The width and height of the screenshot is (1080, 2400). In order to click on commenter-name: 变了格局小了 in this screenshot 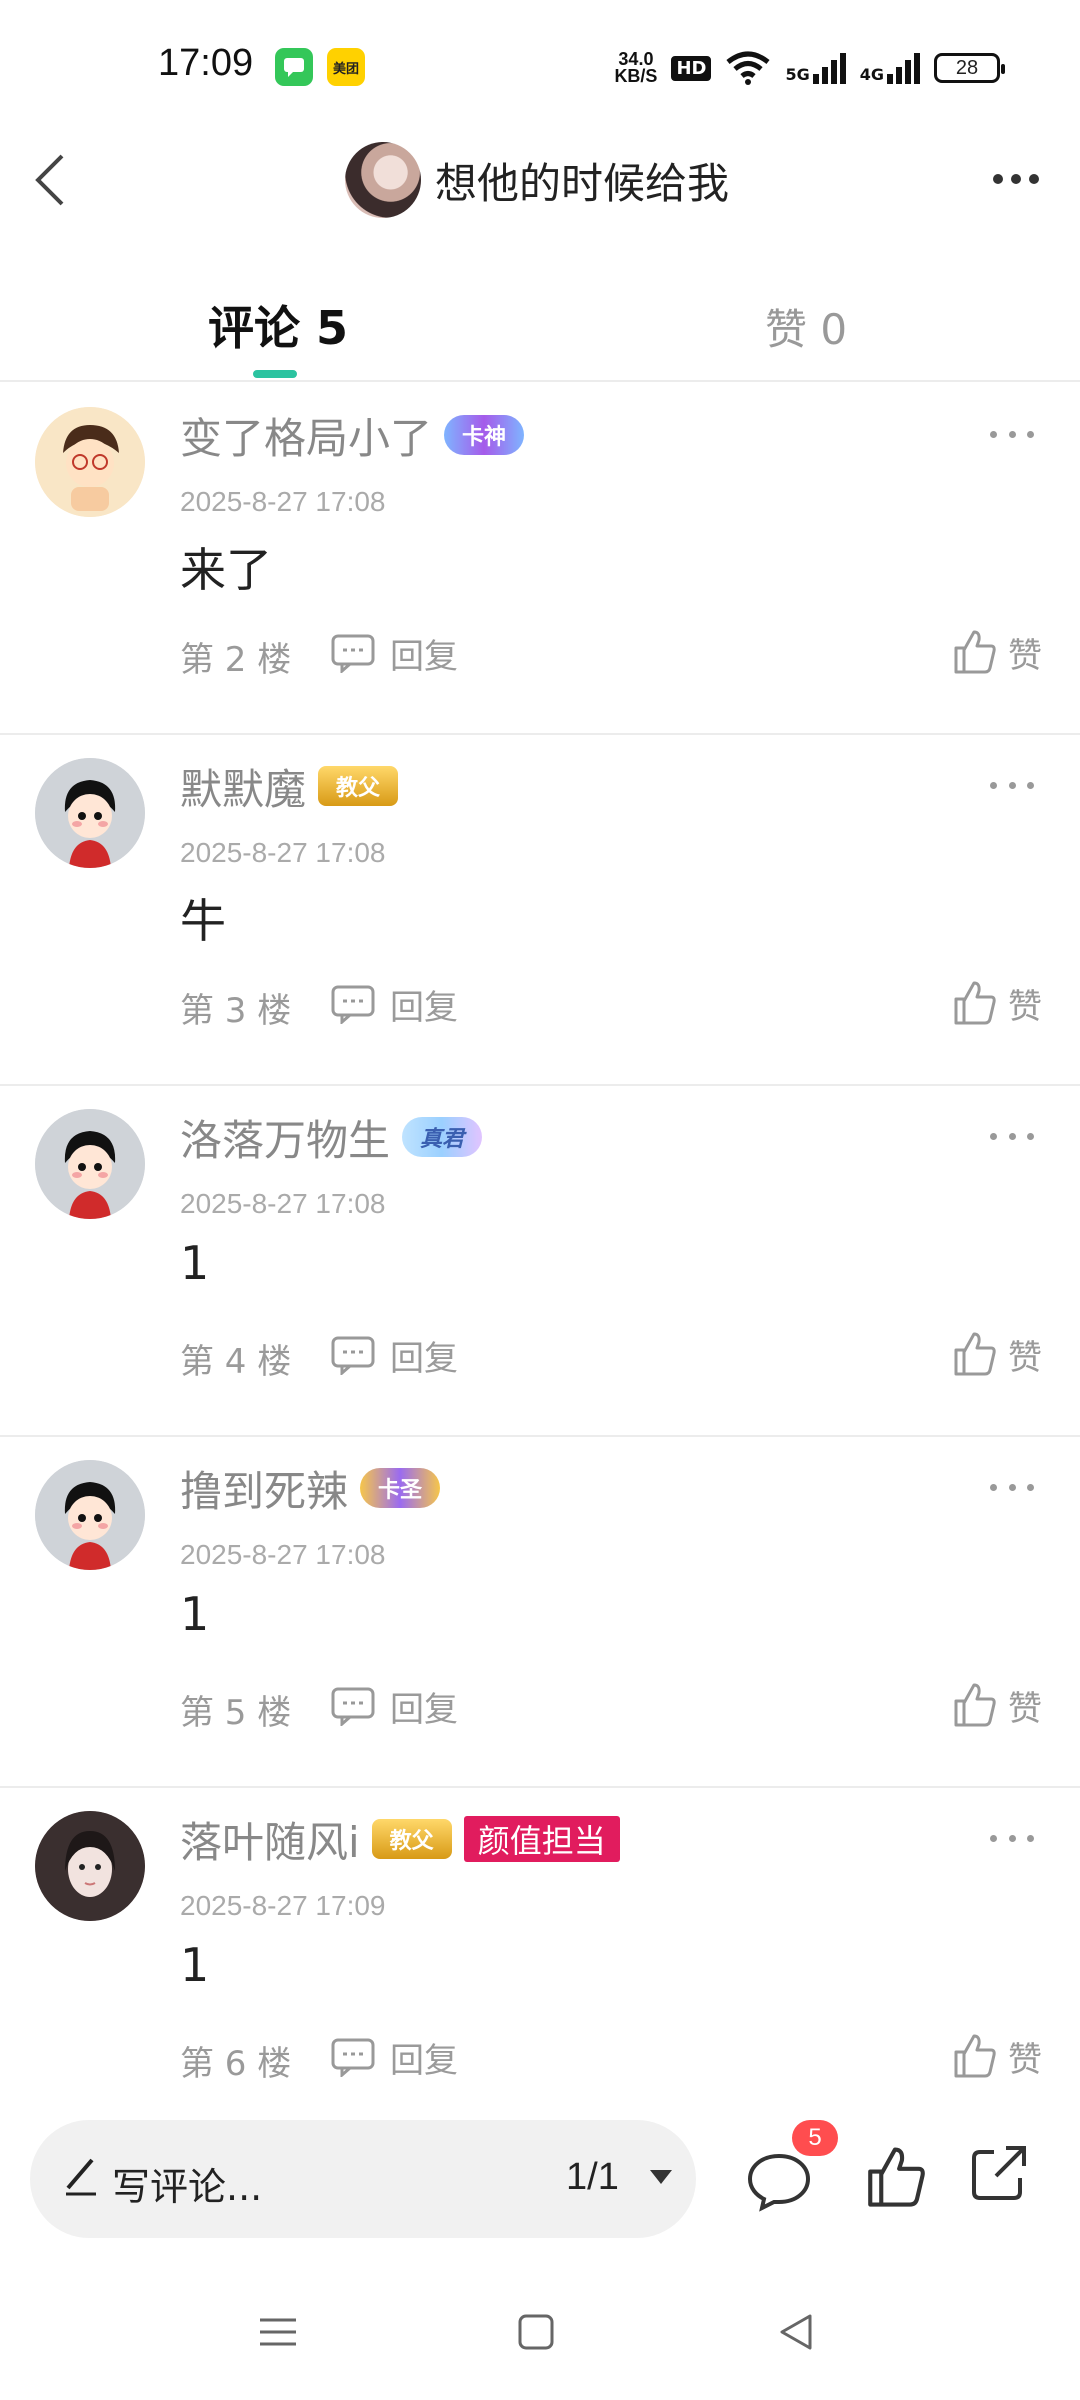, I will do `click(306, 435)`.